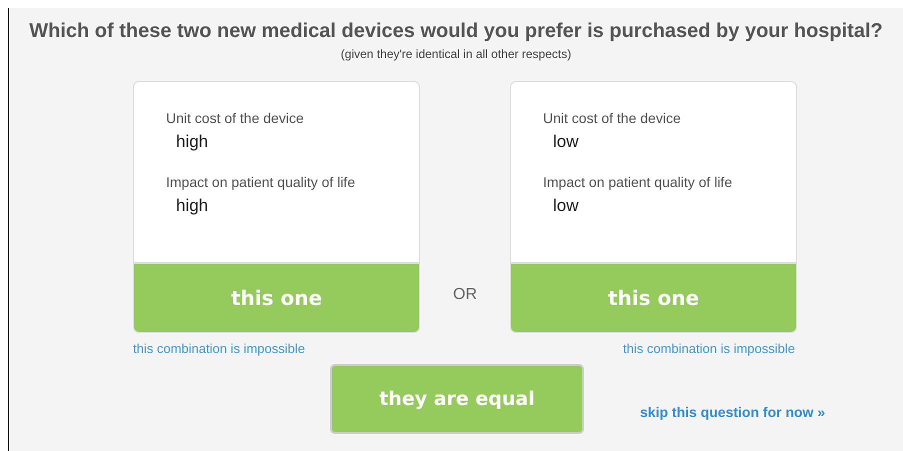  I want to click on equal-button: they are equal, so click(457, 399).